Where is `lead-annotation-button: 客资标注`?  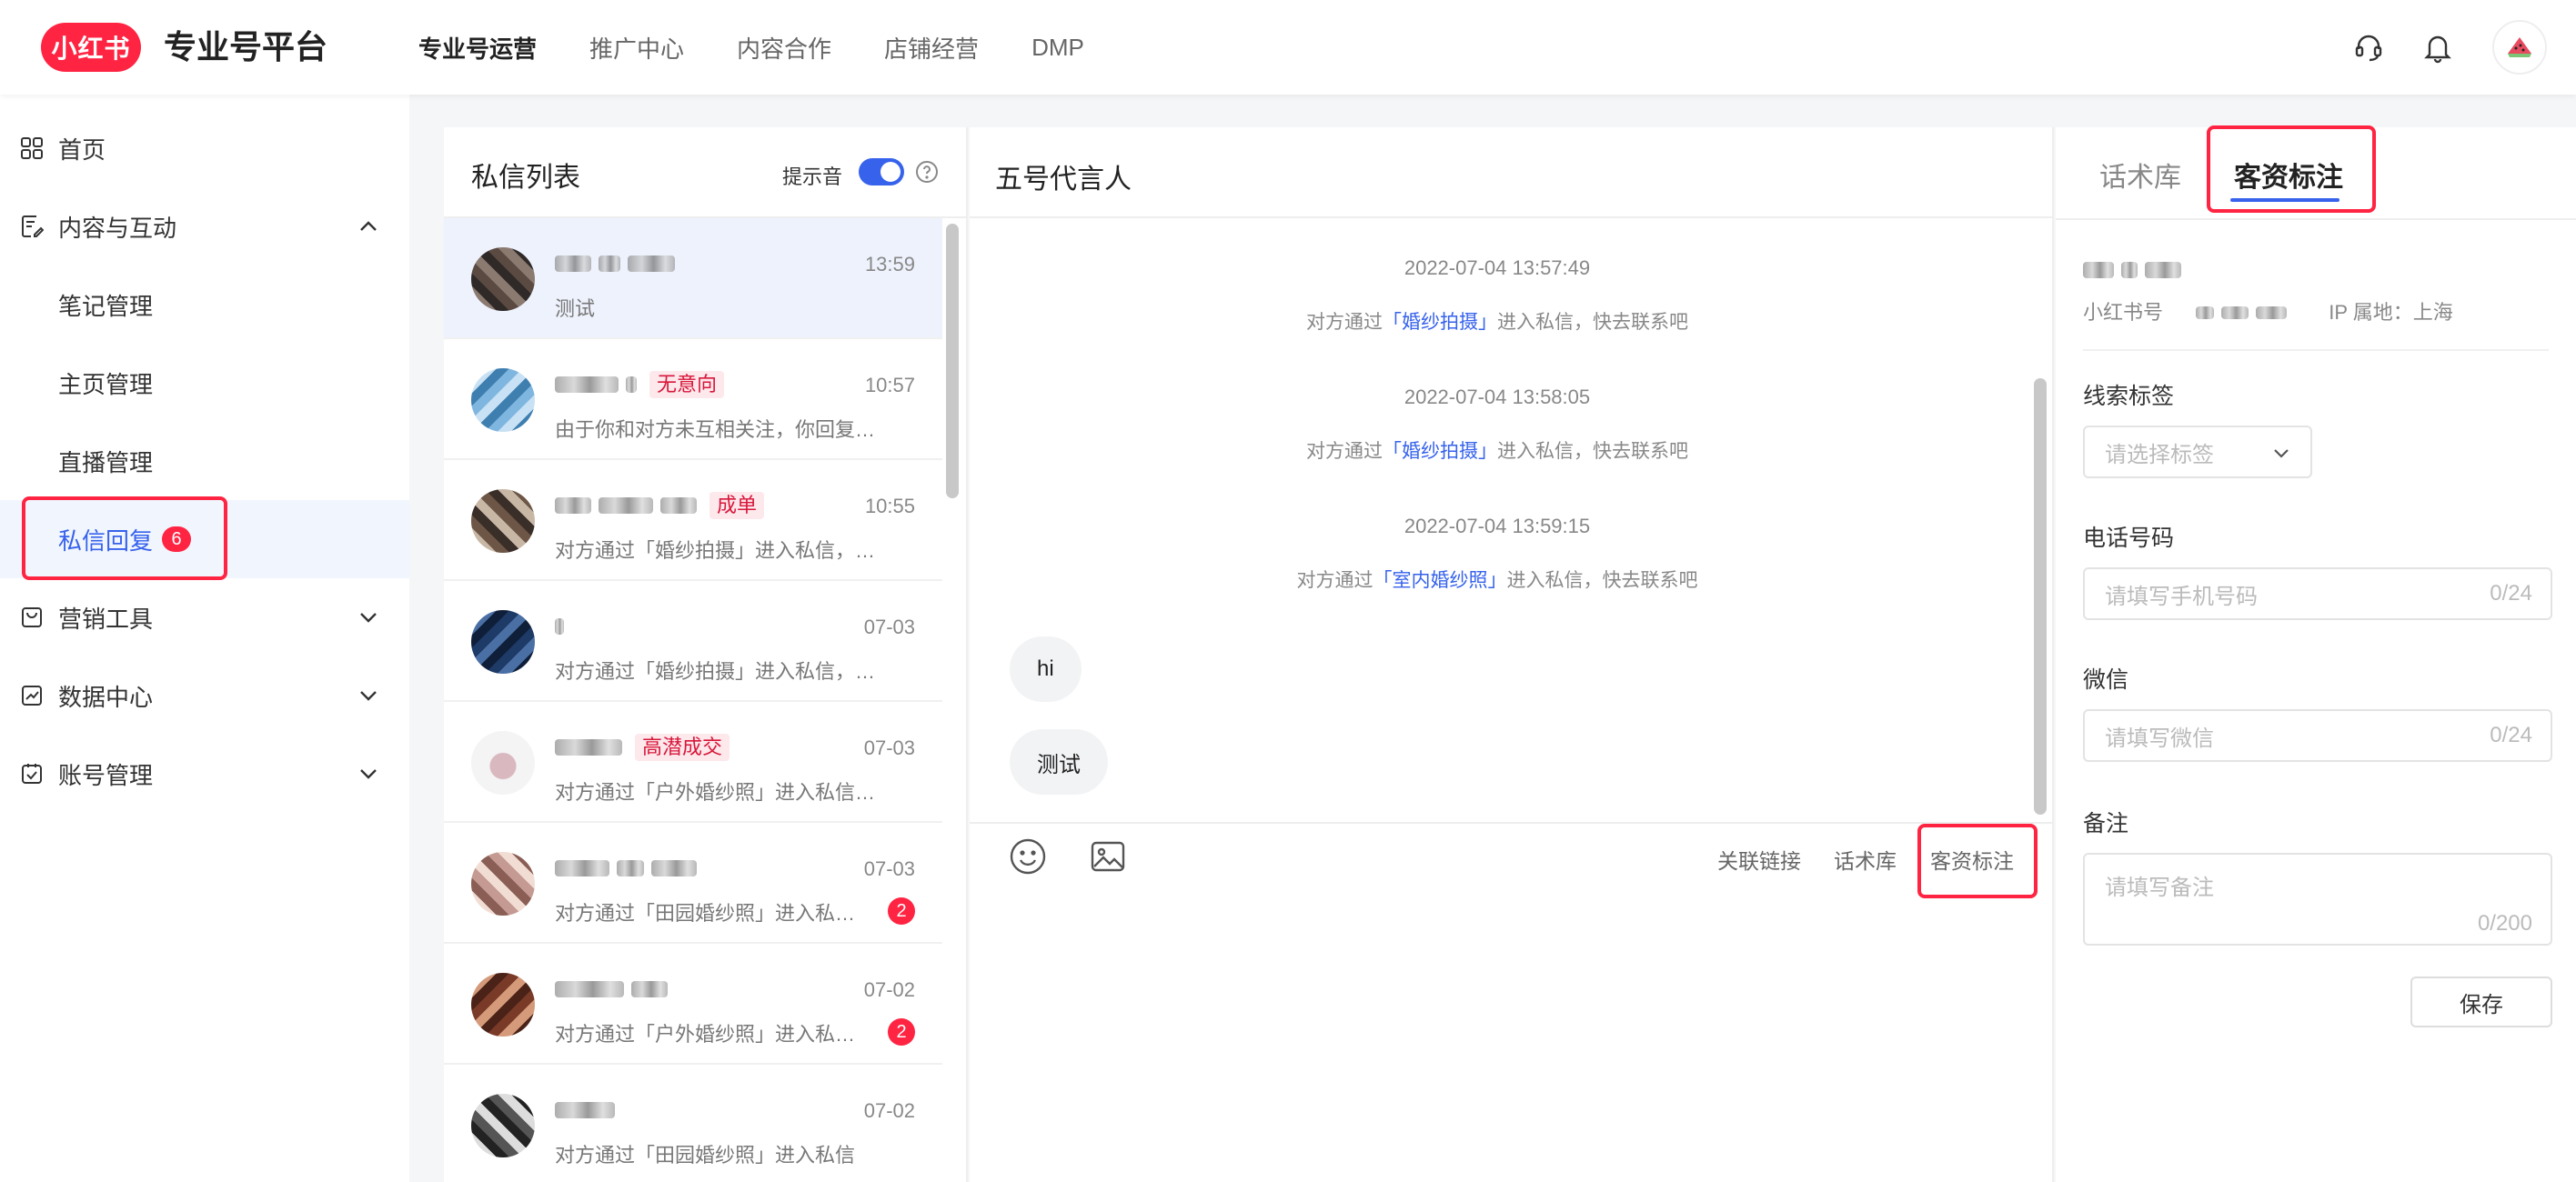
lead-annotation-button: 客资标注 is located at coordinates (1972, 859).